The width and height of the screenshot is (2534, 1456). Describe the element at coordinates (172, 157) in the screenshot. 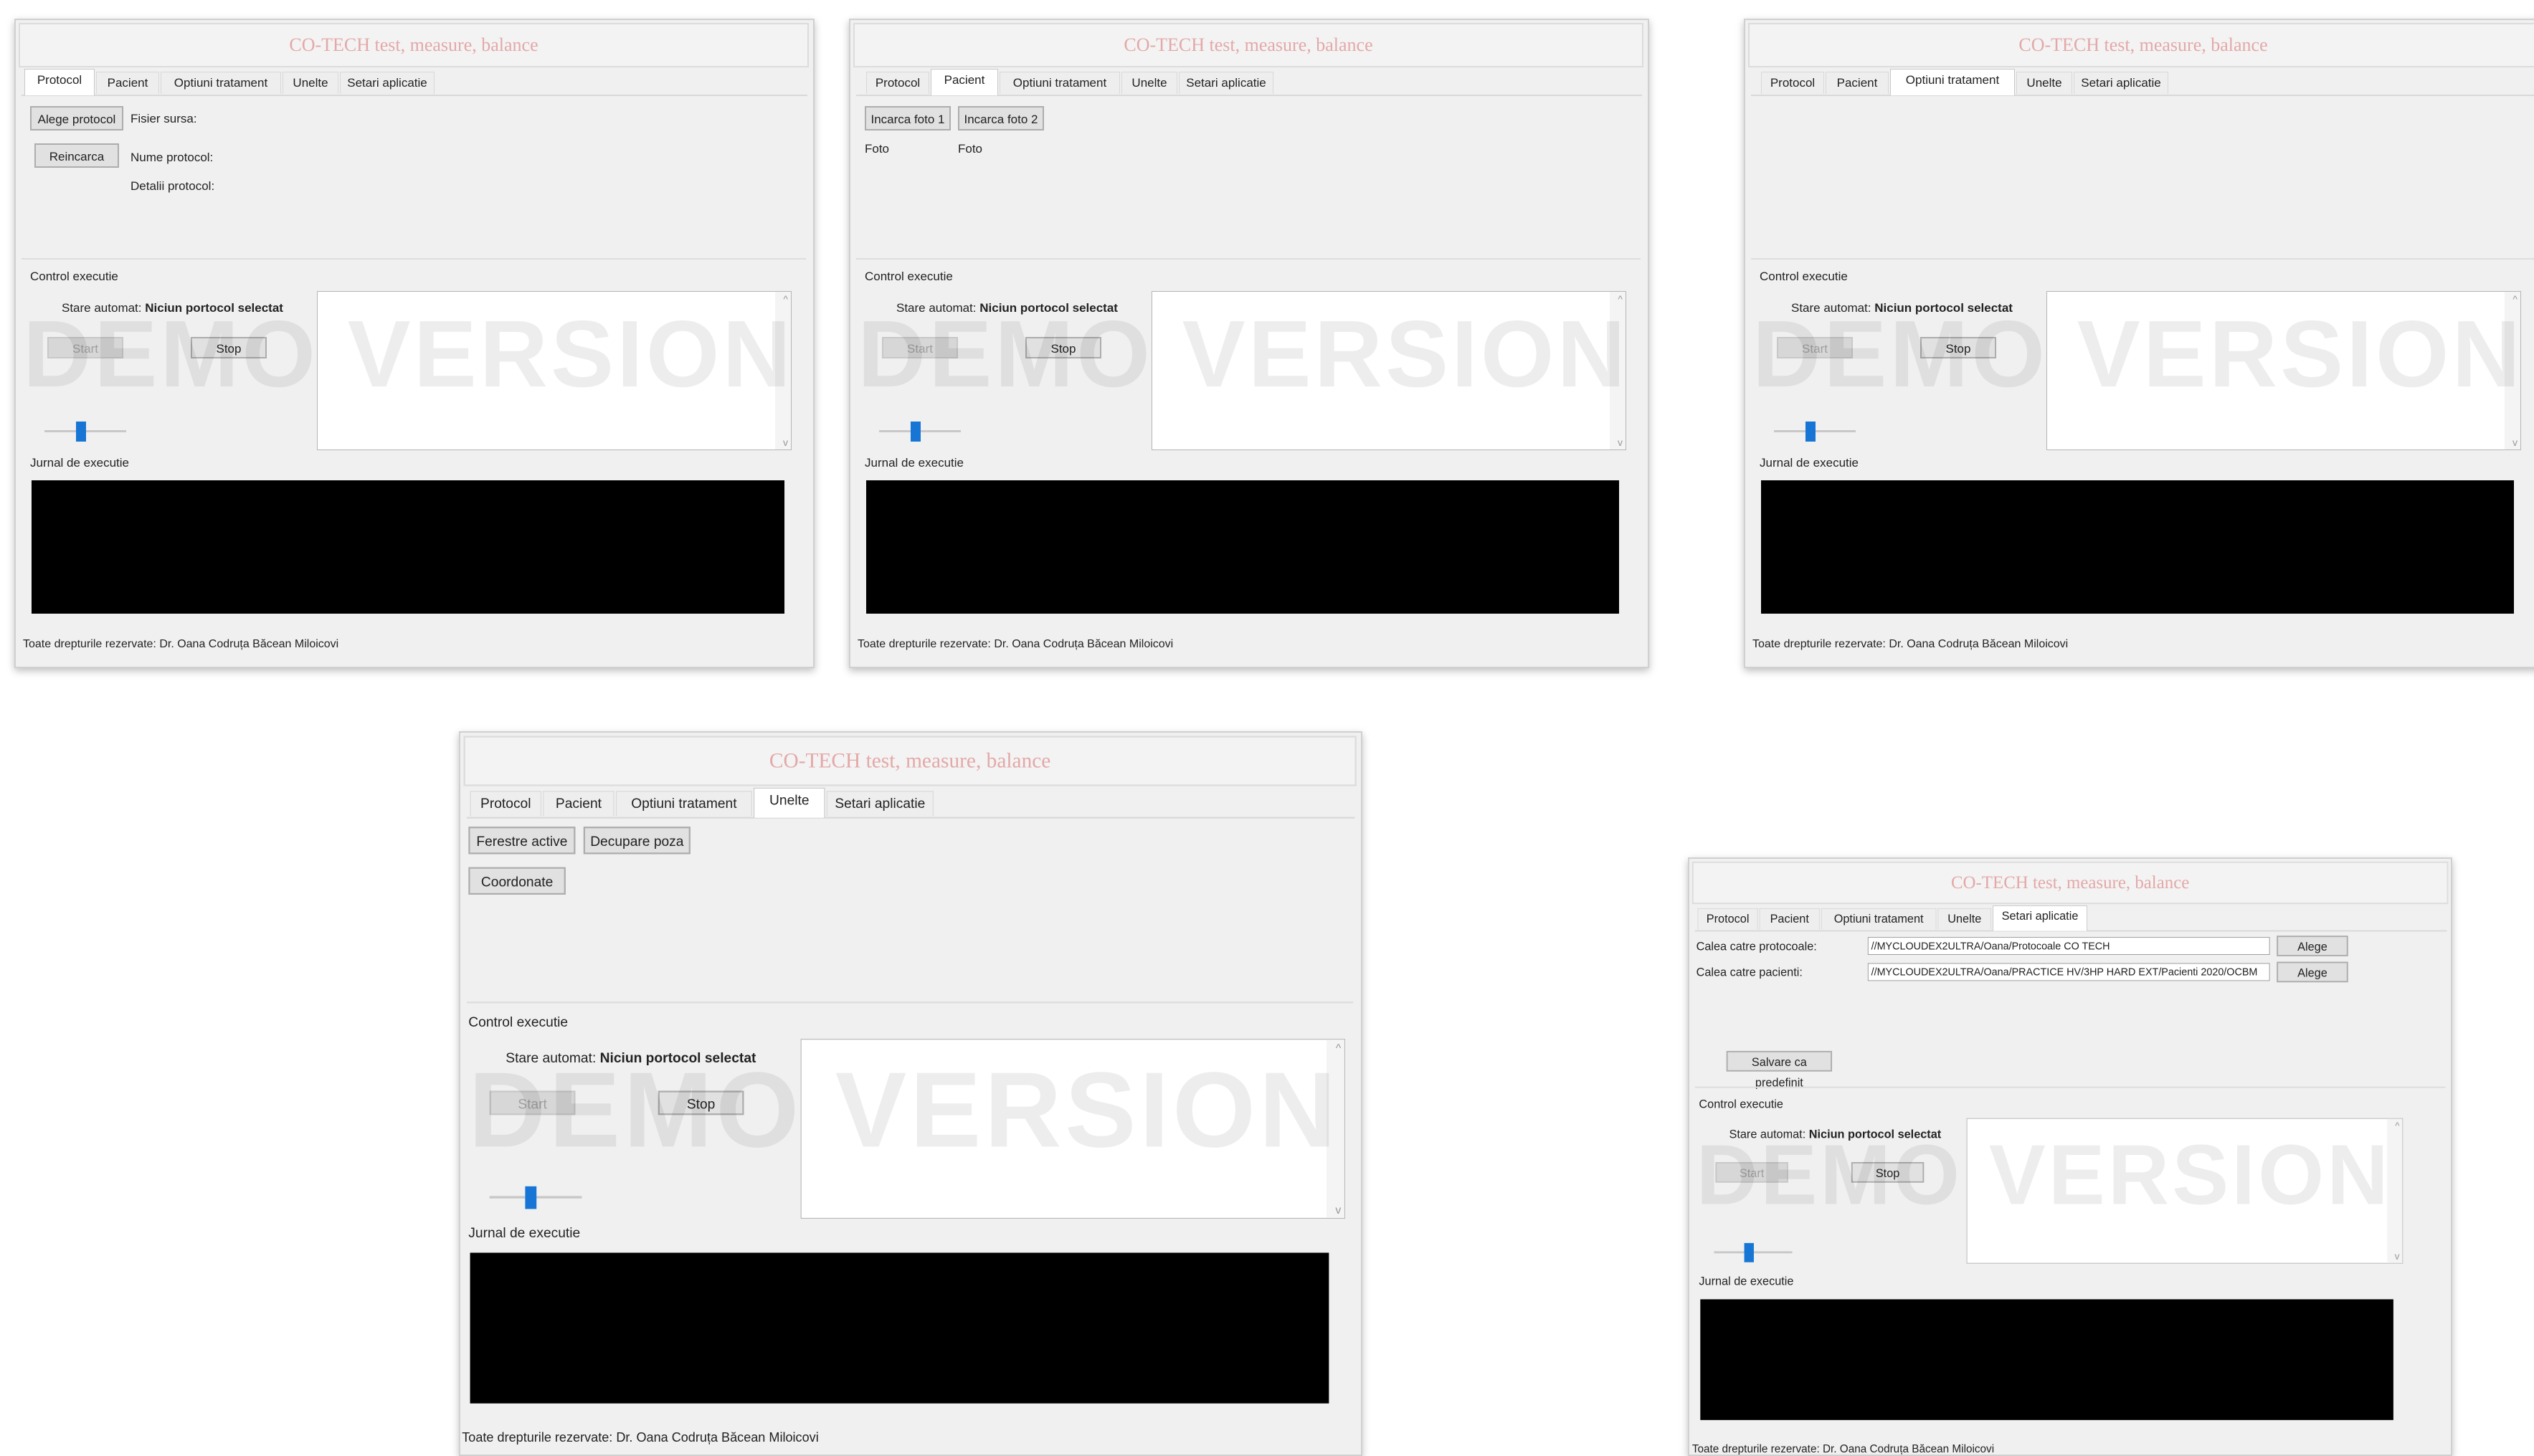

I see `protocol-name-label: Nume protocol:` at that location.